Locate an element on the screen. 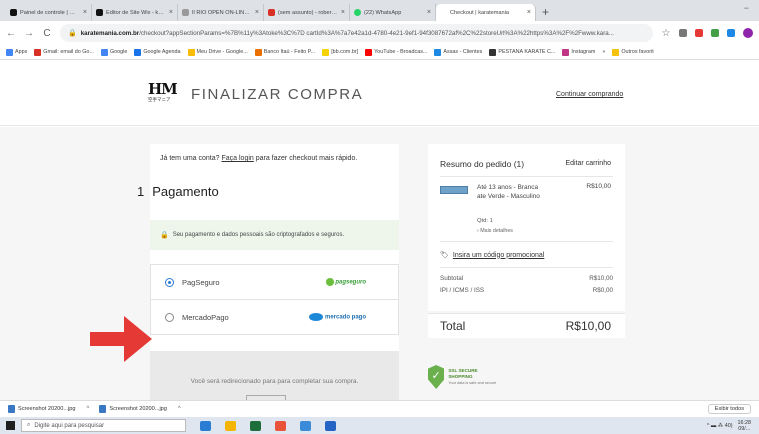  browser-tab: (22) WhatsApp × is located at coordinates (393, 12).